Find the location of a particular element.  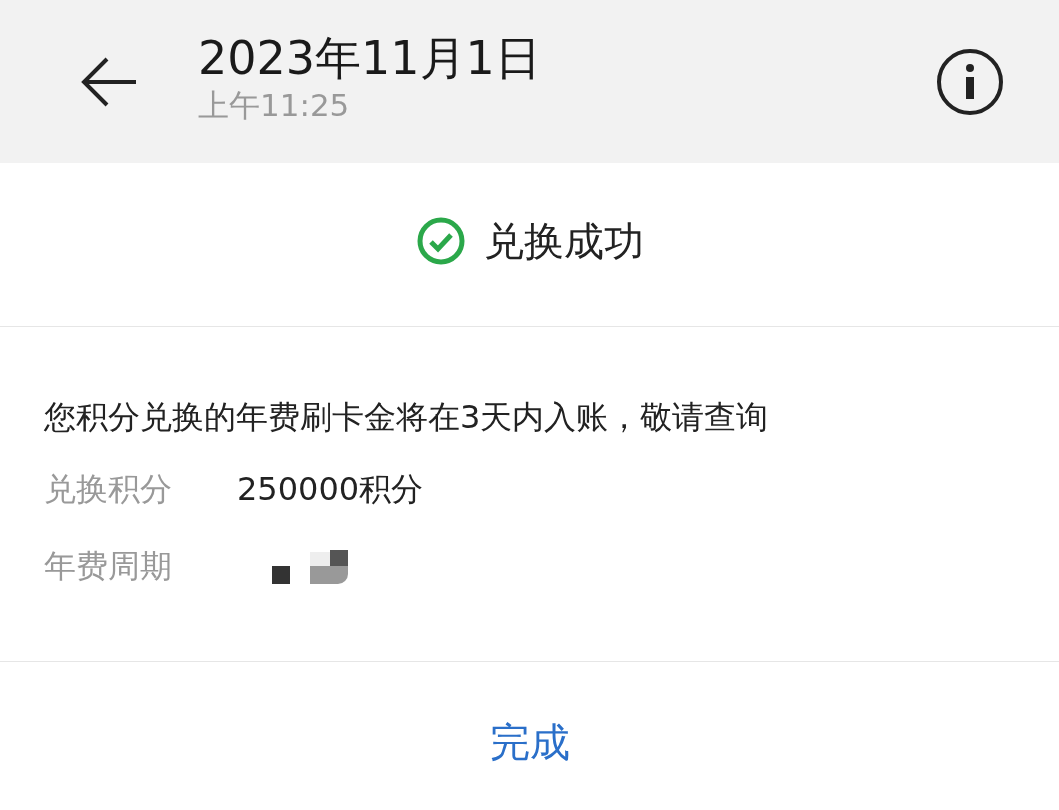

done-button: 完成 is located at coordinates (529, 742).